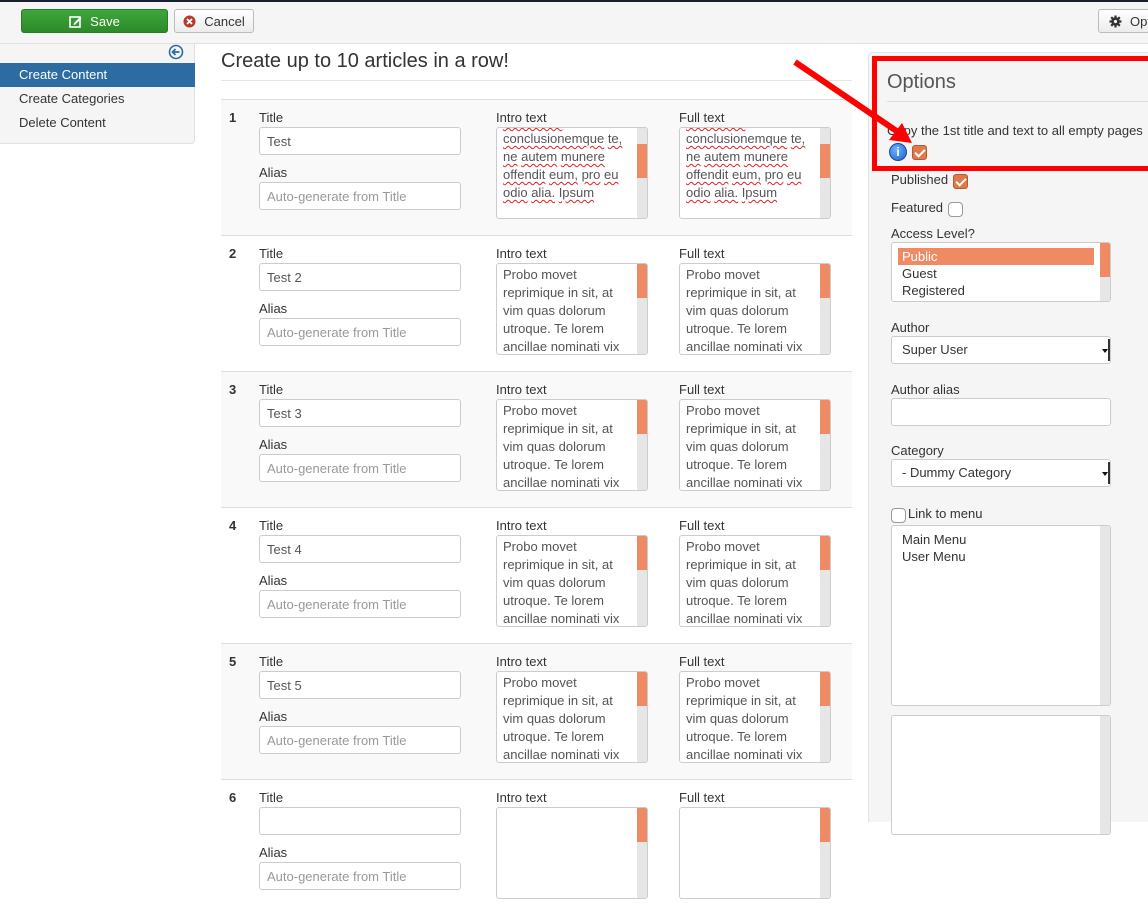  I want to click on menu-listbox: Main Menu User Menu, so click(1001, 615).